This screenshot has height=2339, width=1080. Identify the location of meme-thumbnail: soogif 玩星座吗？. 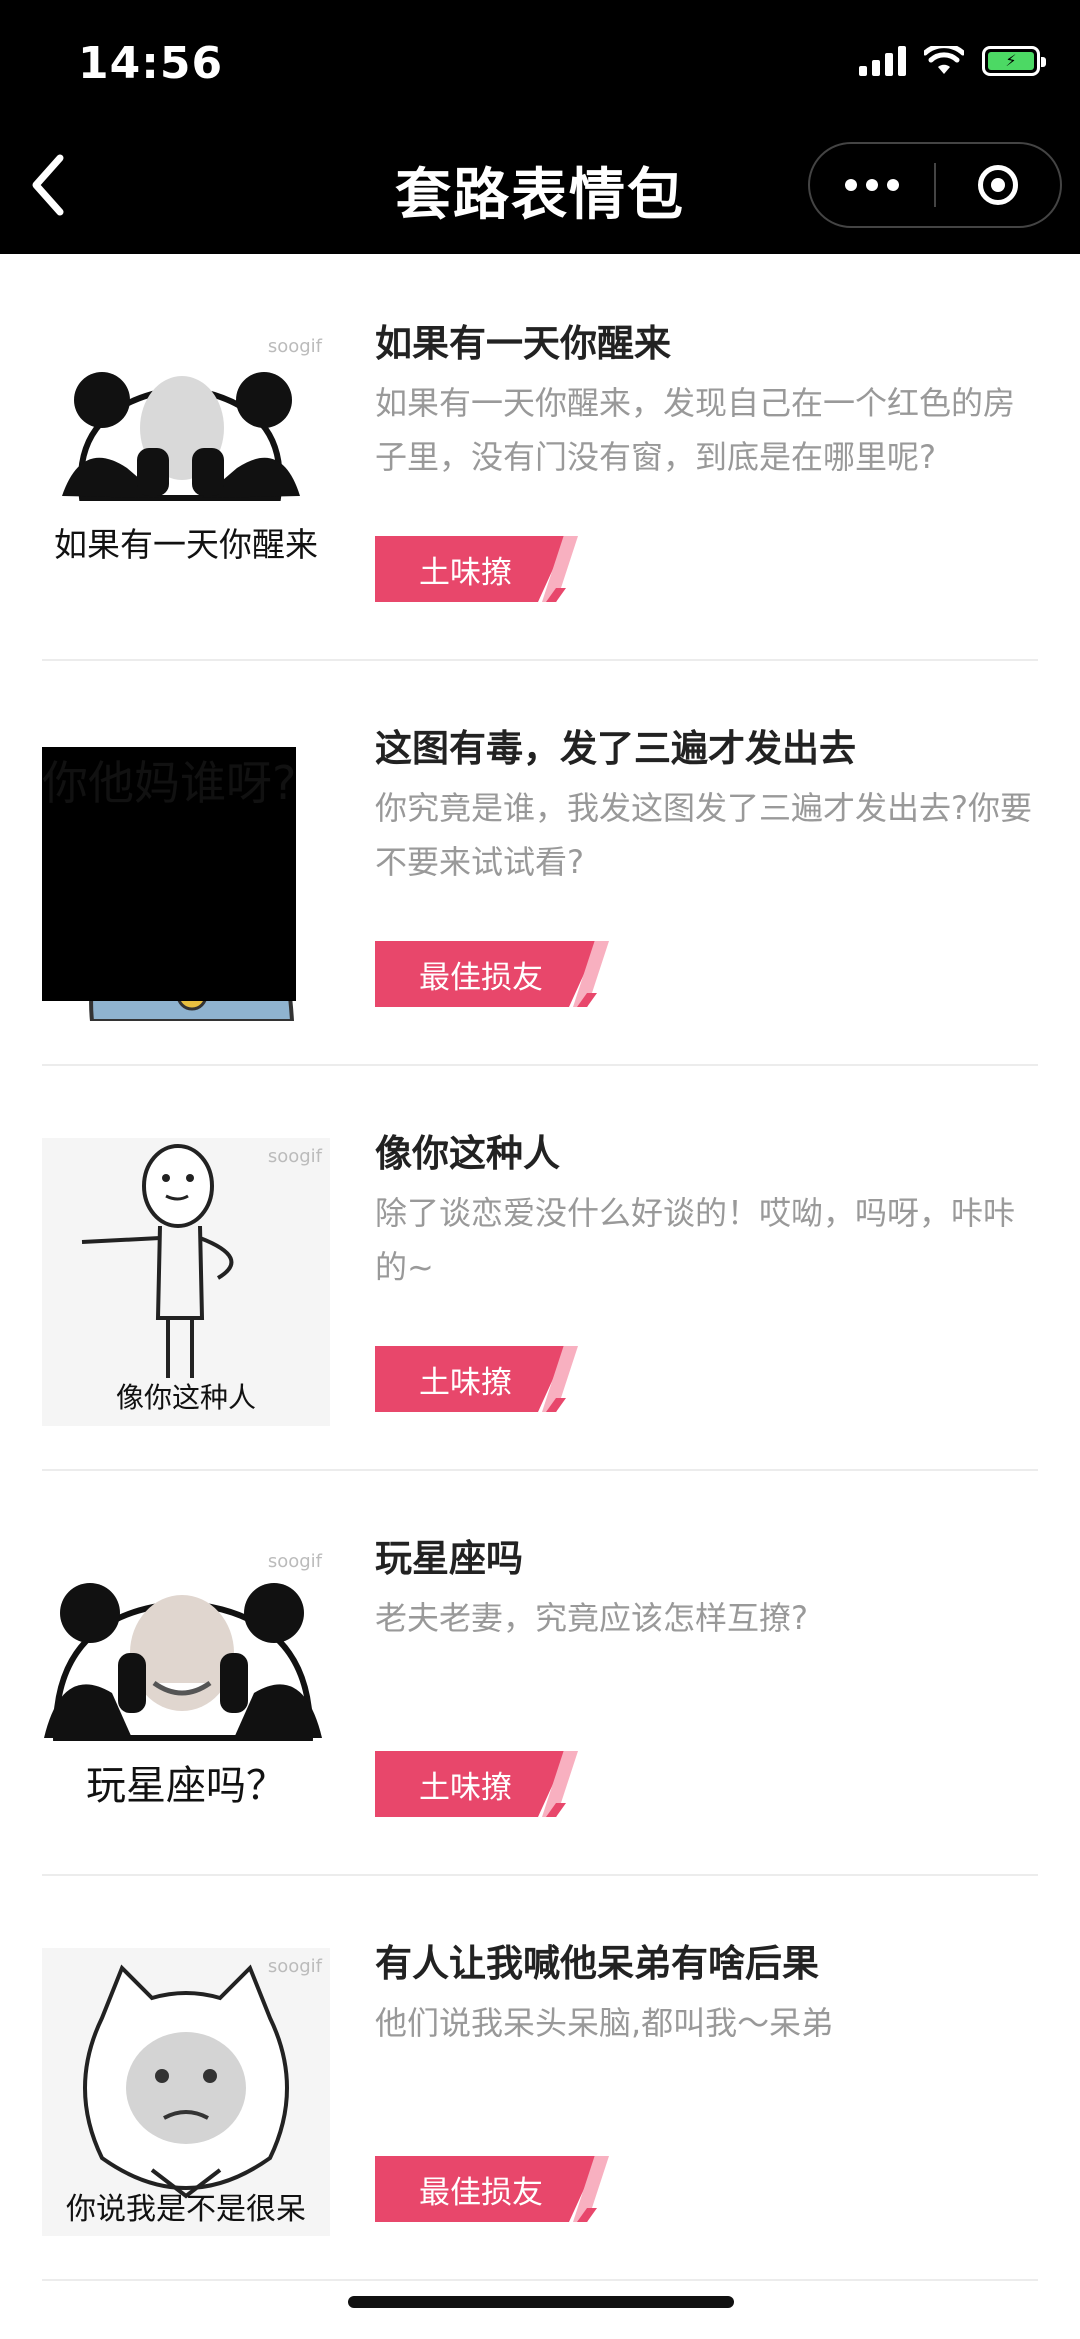
(186, 1687).